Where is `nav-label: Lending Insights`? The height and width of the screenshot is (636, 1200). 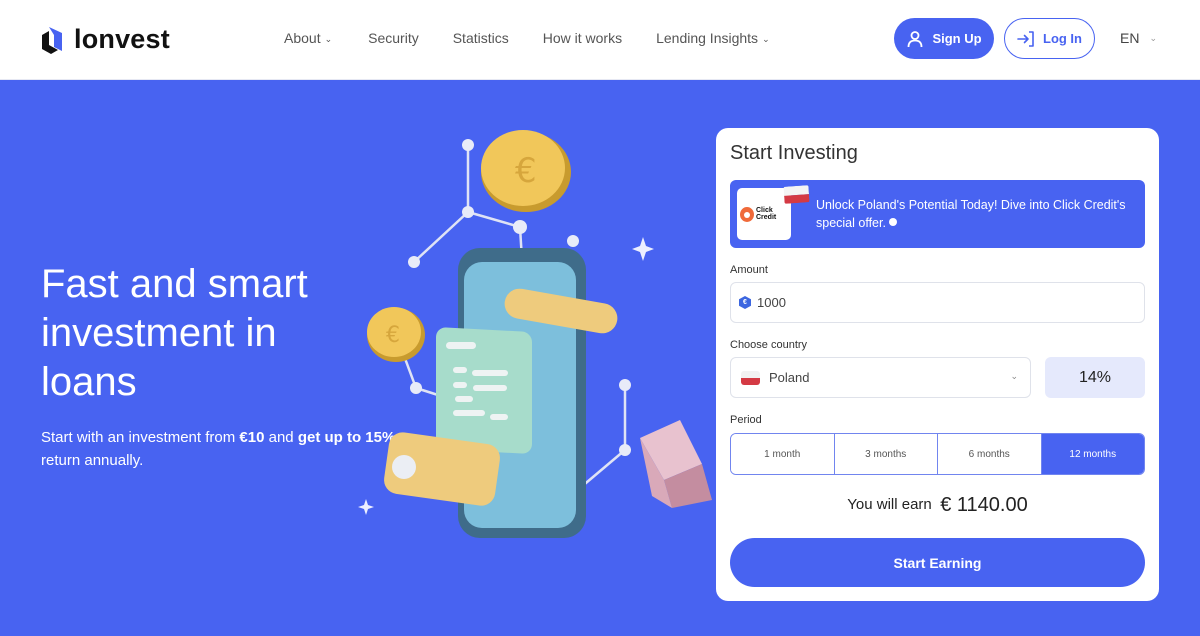
nav-label: Lending Insights is located at coordinates (707, 38).